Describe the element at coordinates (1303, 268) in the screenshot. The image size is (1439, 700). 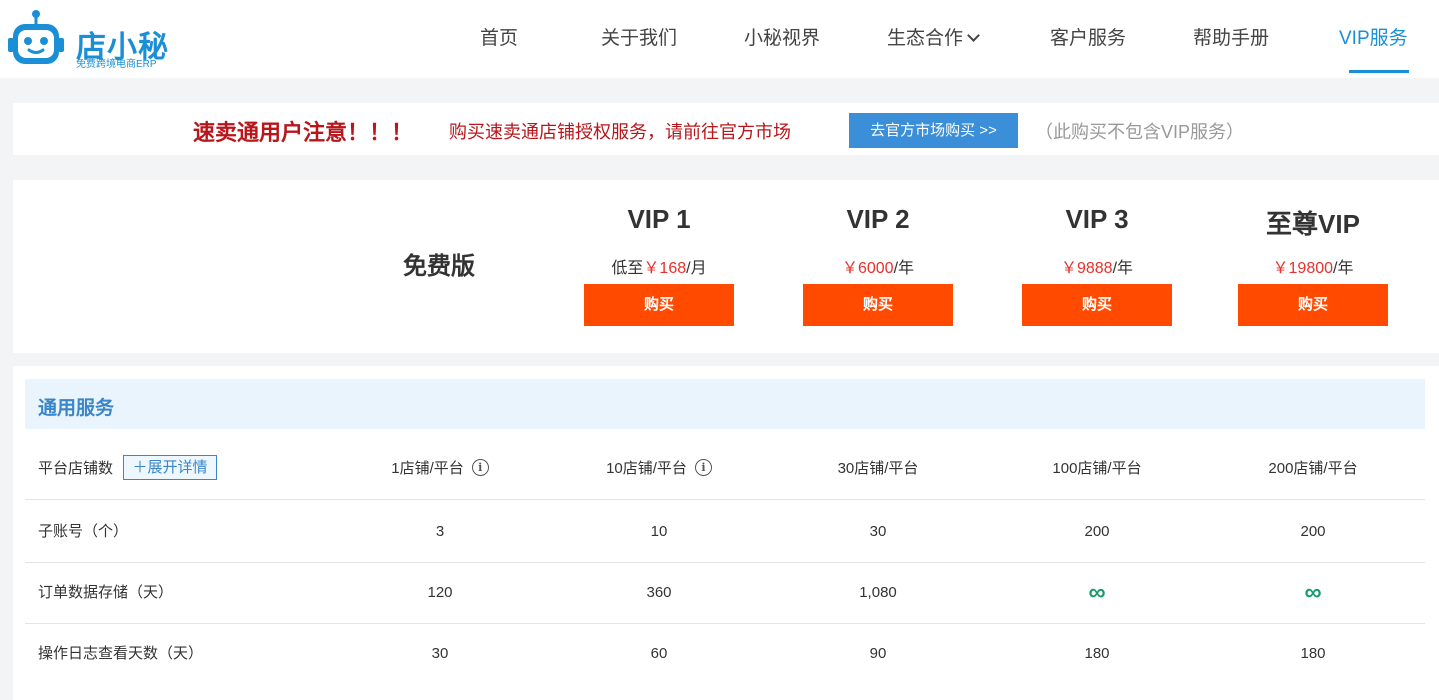
I see `price-amount: ￥19800` at that location.